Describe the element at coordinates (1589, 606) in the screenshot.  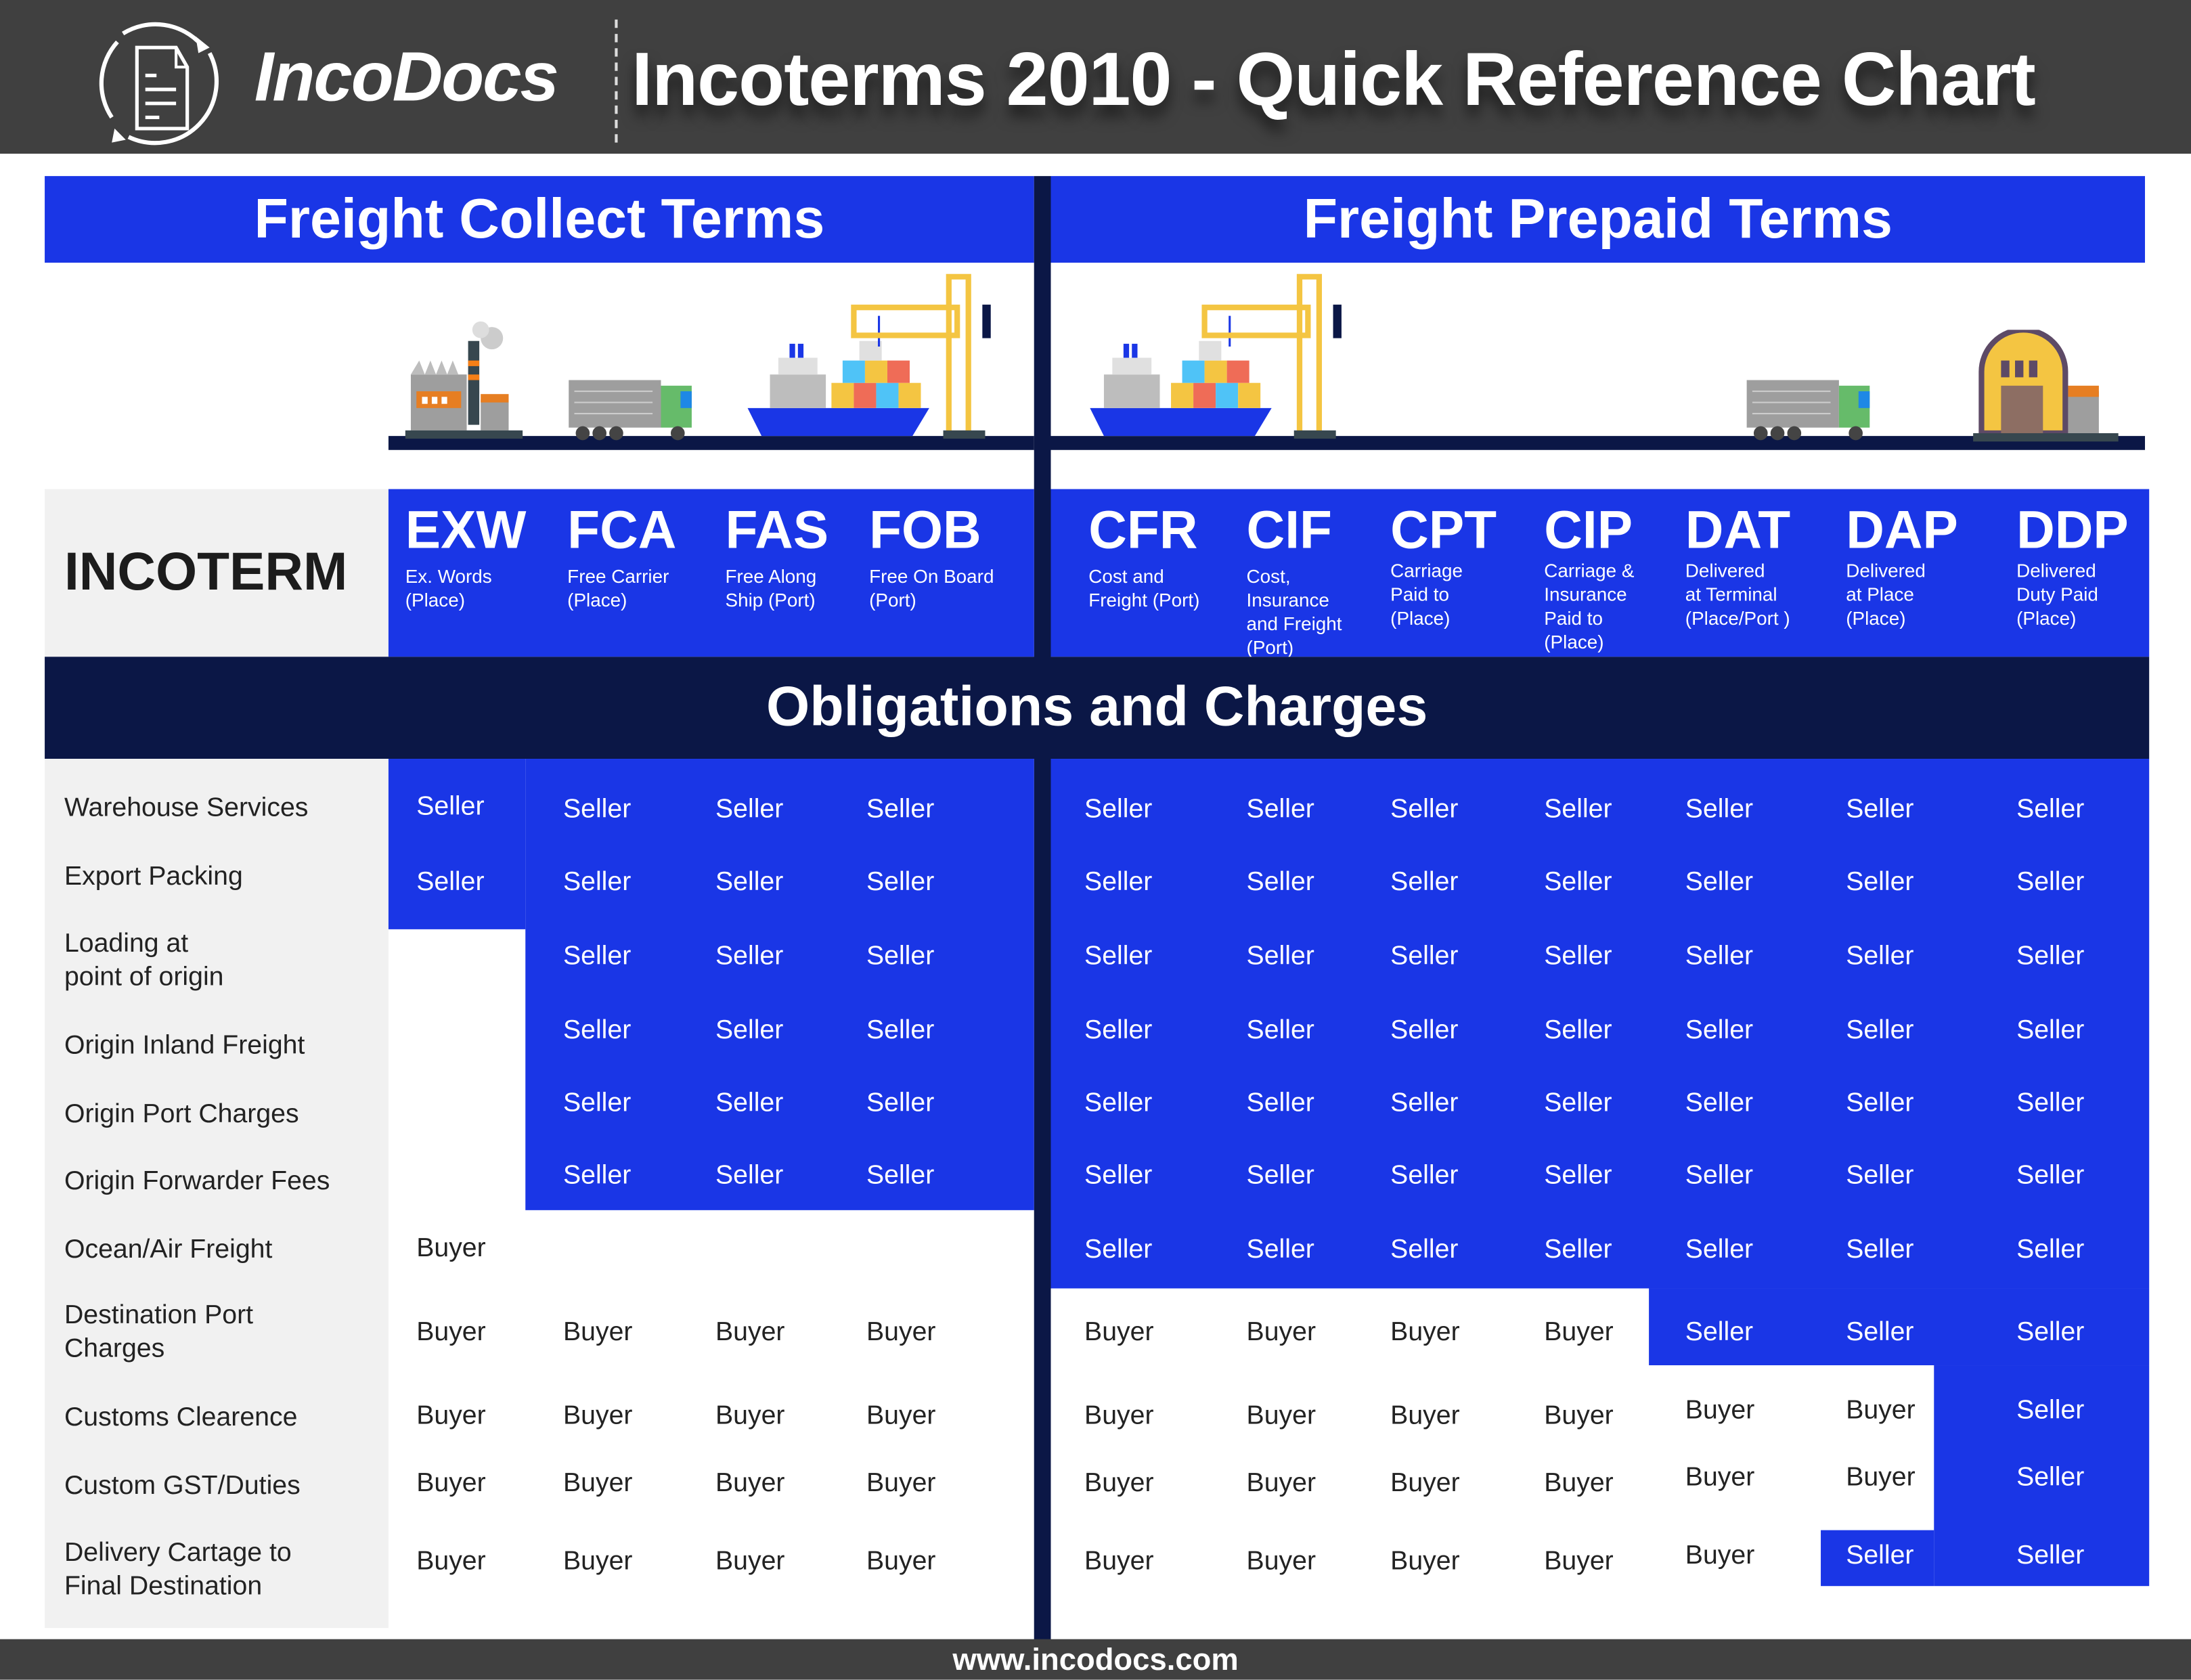
I see `term-description: Carriage & Insurance Paid to (Place)` at that location.